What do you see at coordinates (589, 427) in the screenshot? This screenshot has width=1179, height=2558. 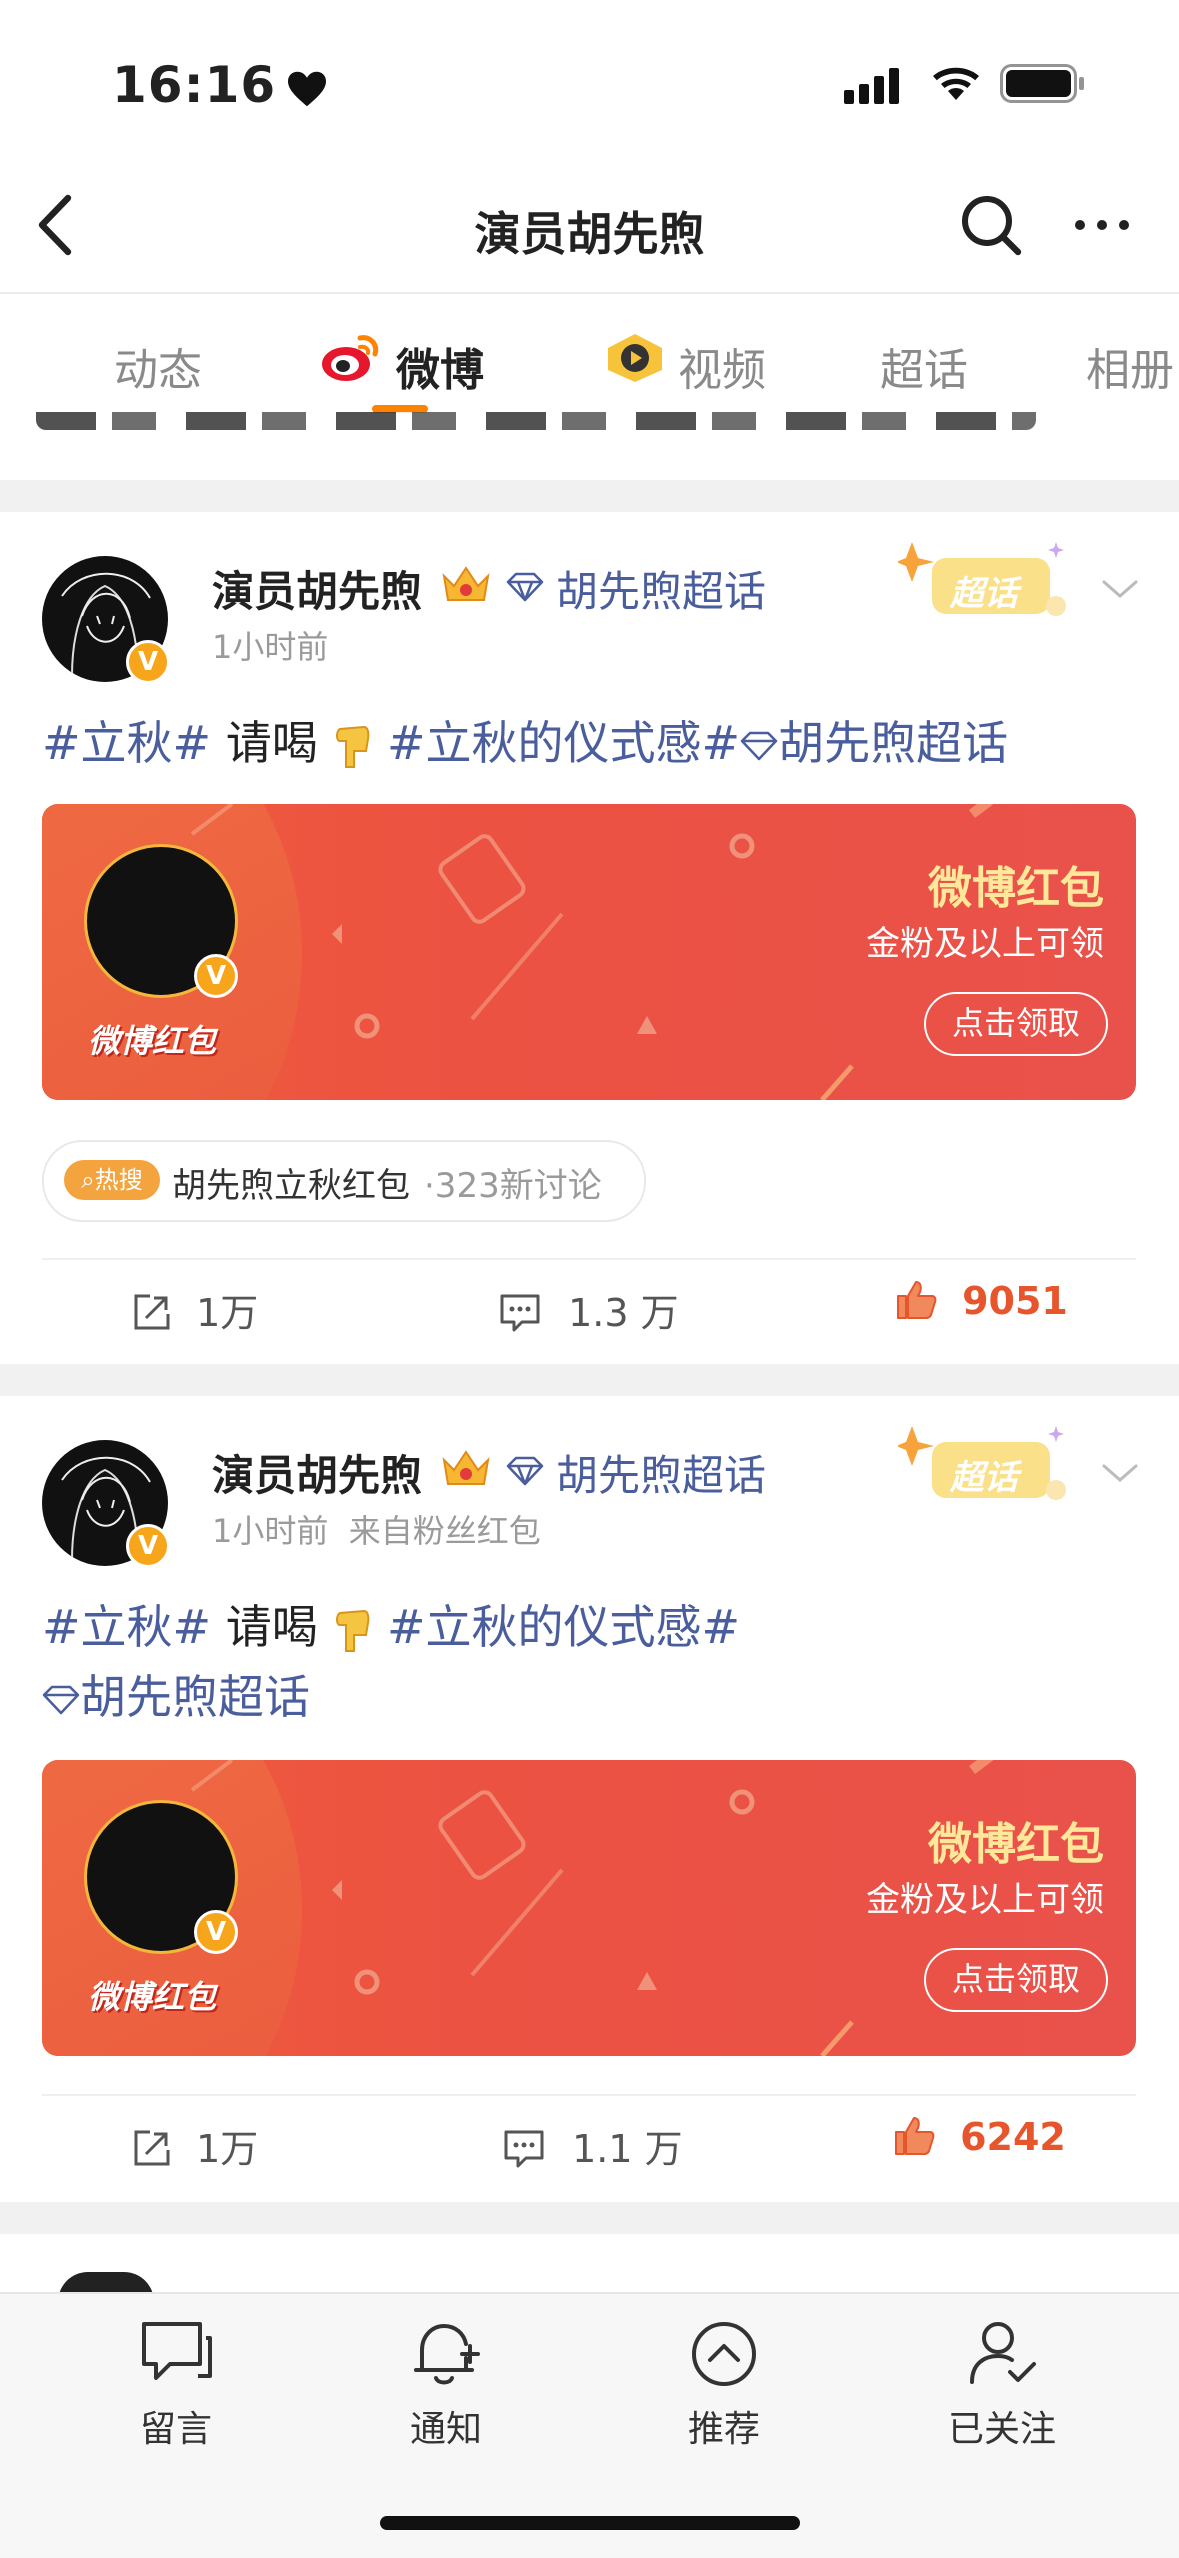 I see `clipped-content` at bounding box center [589, 427].